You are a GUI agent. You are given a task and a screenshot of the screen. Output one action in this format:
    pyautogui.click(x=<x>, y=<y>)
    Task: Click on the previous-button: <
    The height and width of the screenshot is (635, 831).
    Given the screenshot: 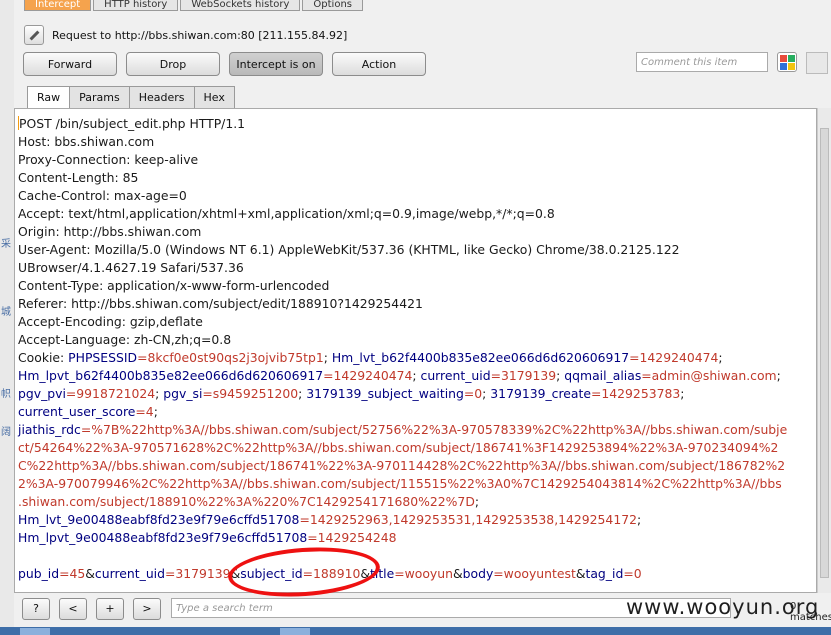 What is the action you would take?
    pyautogui.click(x=73, y=609)
    